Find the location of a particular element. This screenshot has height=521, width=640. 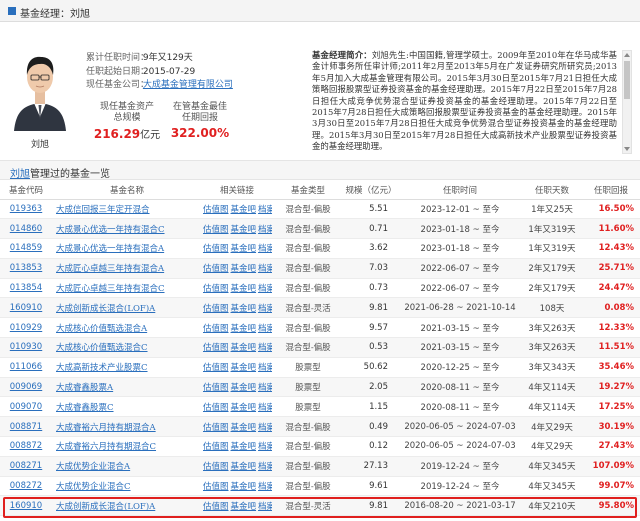

fund-name-link: 大成信回报三年定开混合 is located at coordinates (103, 210).